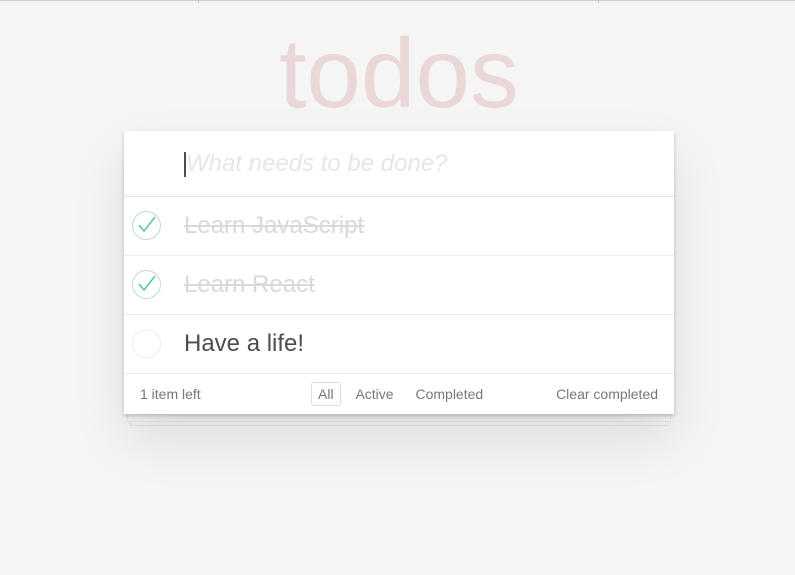 The width and height of the screenshot is (795, 575). What do you see at coordinates (374, 394) in the screenshot?
I see `filter-active: Active` at bounding box center [374, 394].